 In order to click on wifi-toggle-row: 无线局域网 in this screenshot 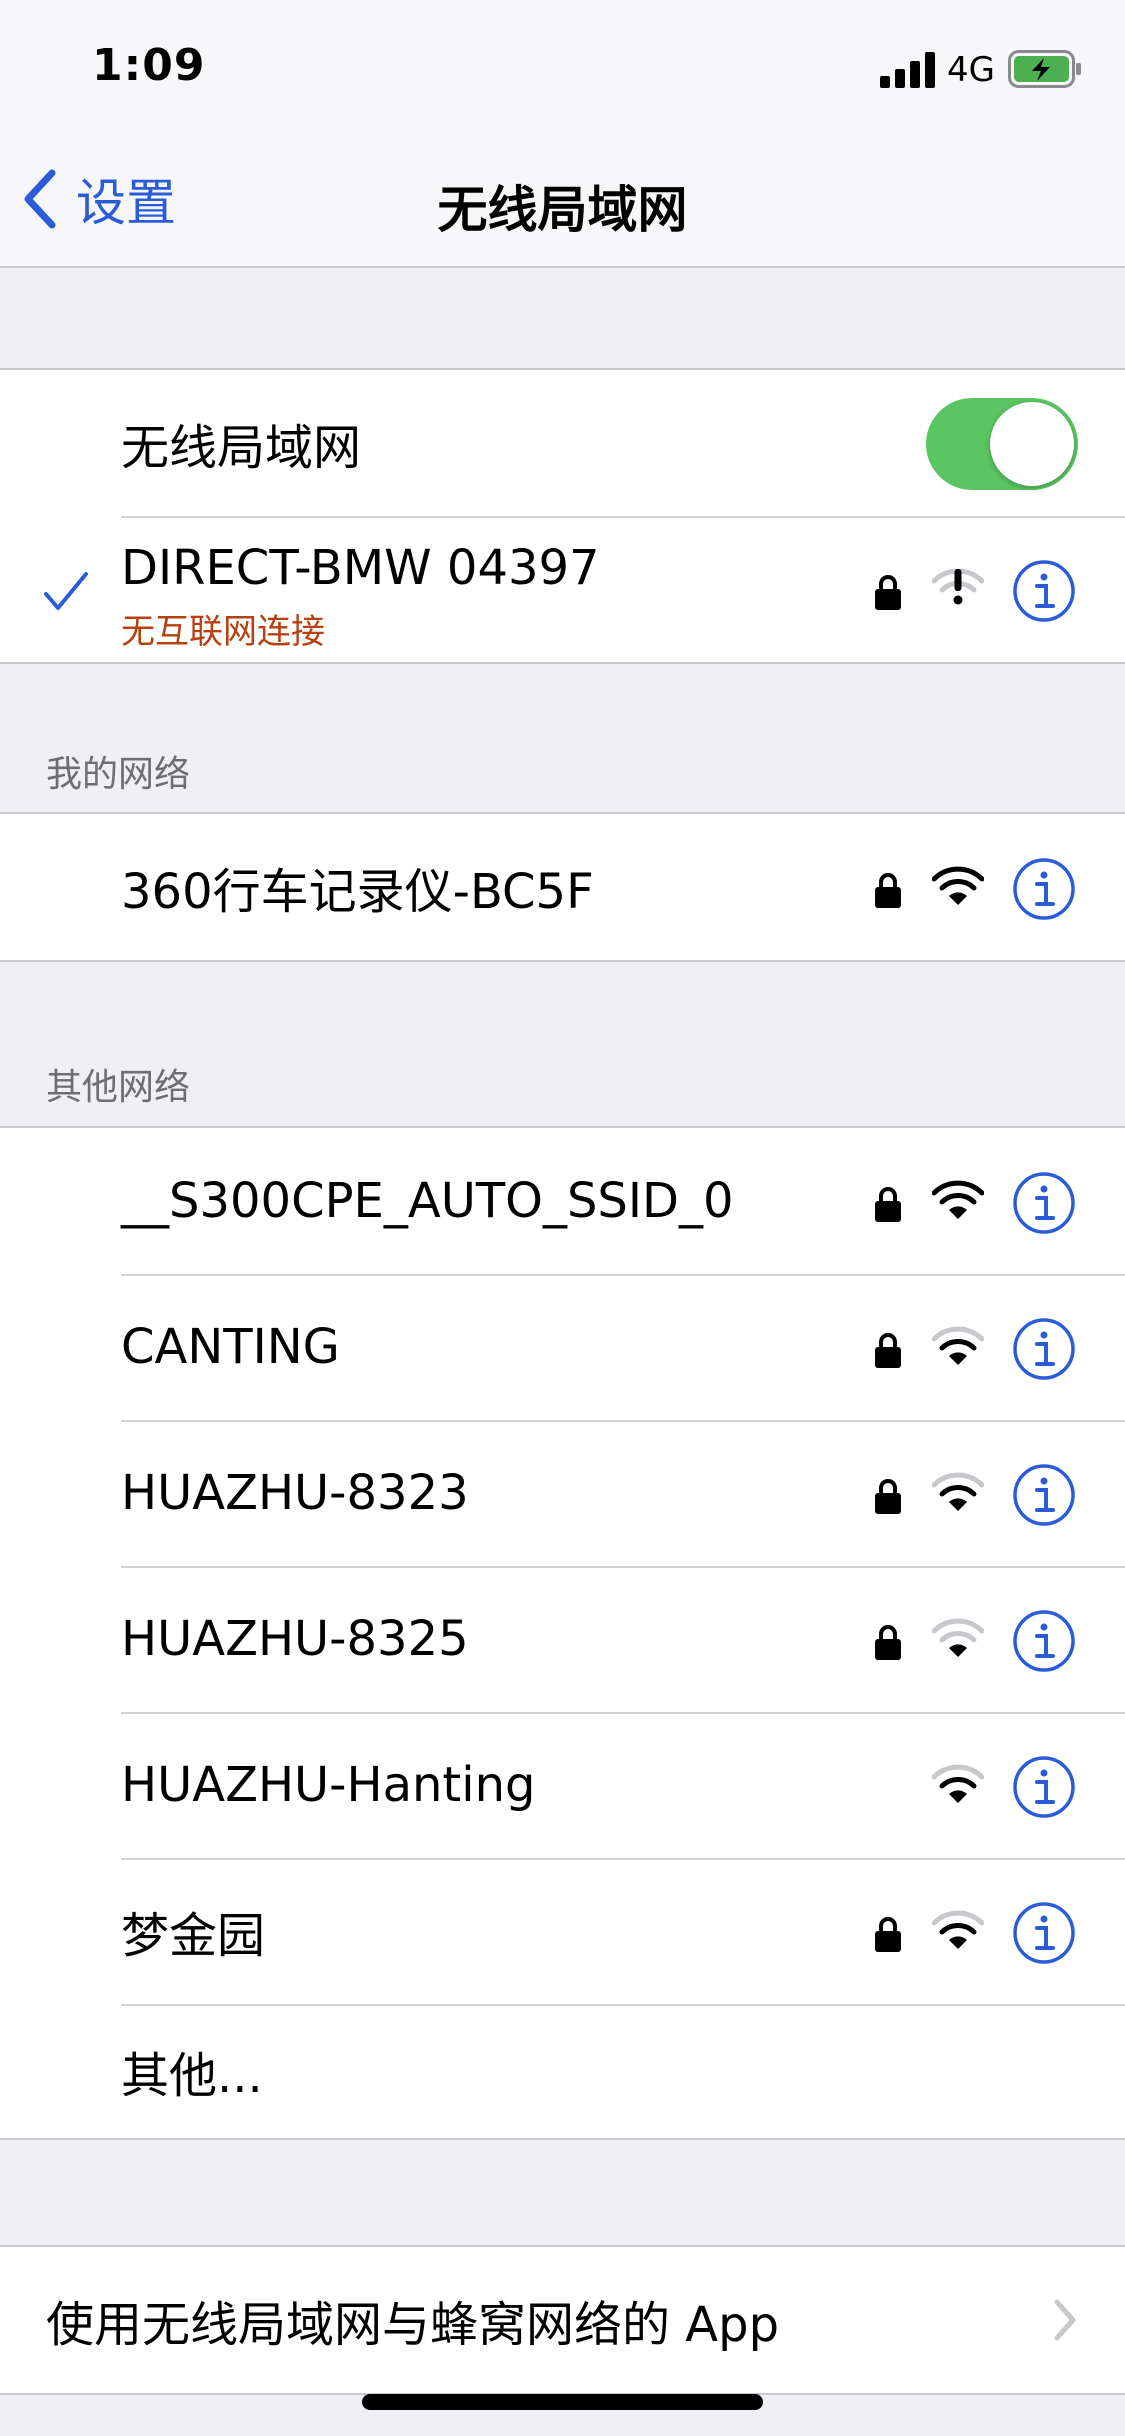, I will do `click(562, 443)`.